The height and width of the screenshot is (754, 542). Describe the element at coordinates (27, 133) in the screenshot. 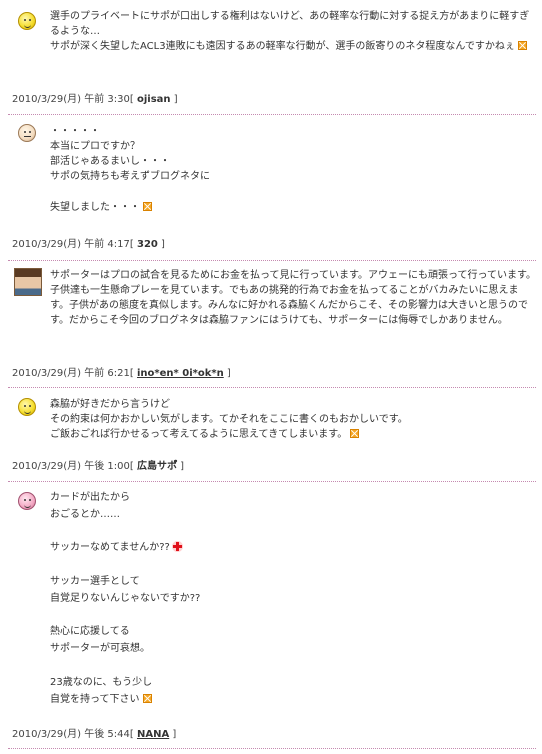

I see `neutral-face-icon` at that location.